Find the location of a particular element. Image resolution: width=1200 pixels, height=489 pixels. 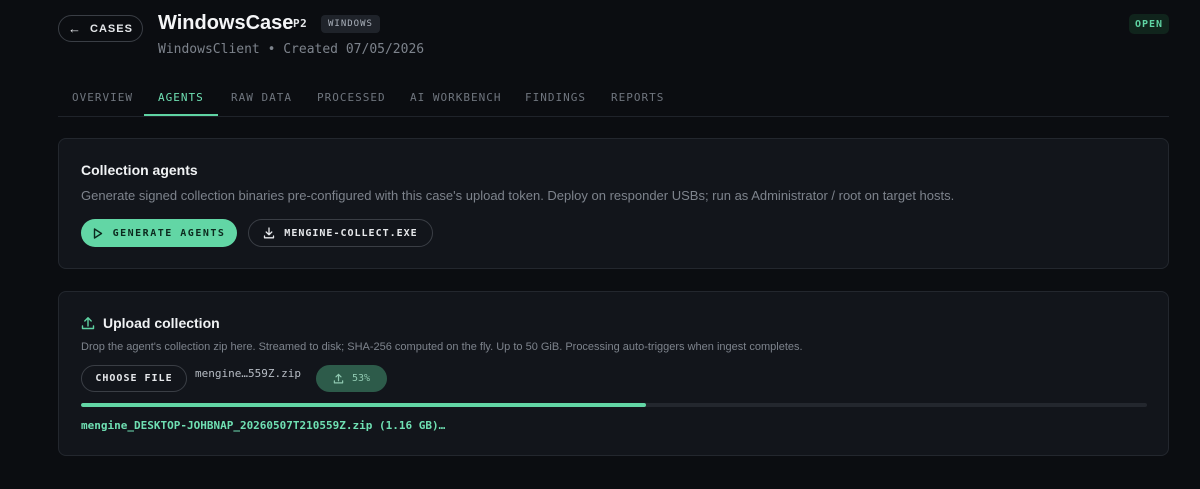

arrow-left-icon: ← is located at coordinates (75, 28).